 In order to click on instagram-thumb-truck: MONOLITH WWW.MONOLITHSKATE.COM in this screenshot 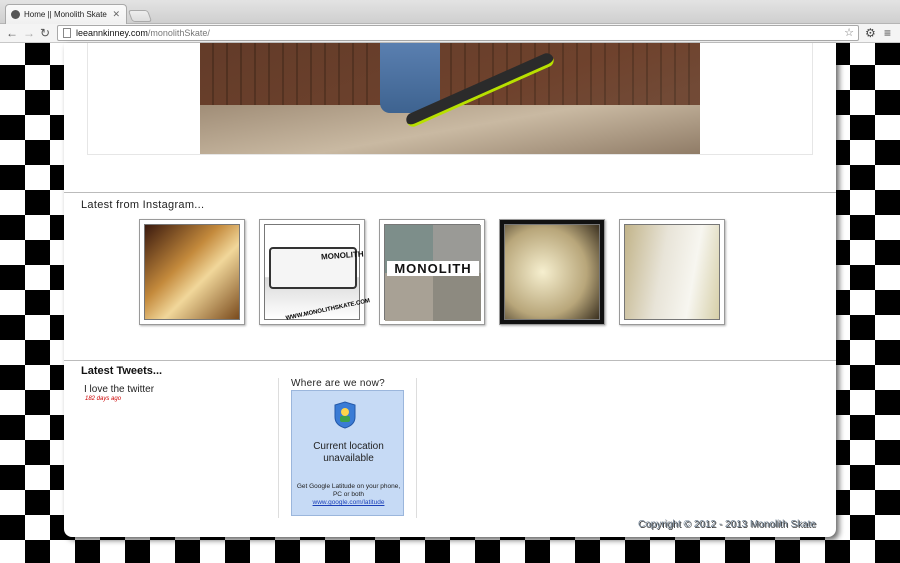, I will do `click(315, 272)`.